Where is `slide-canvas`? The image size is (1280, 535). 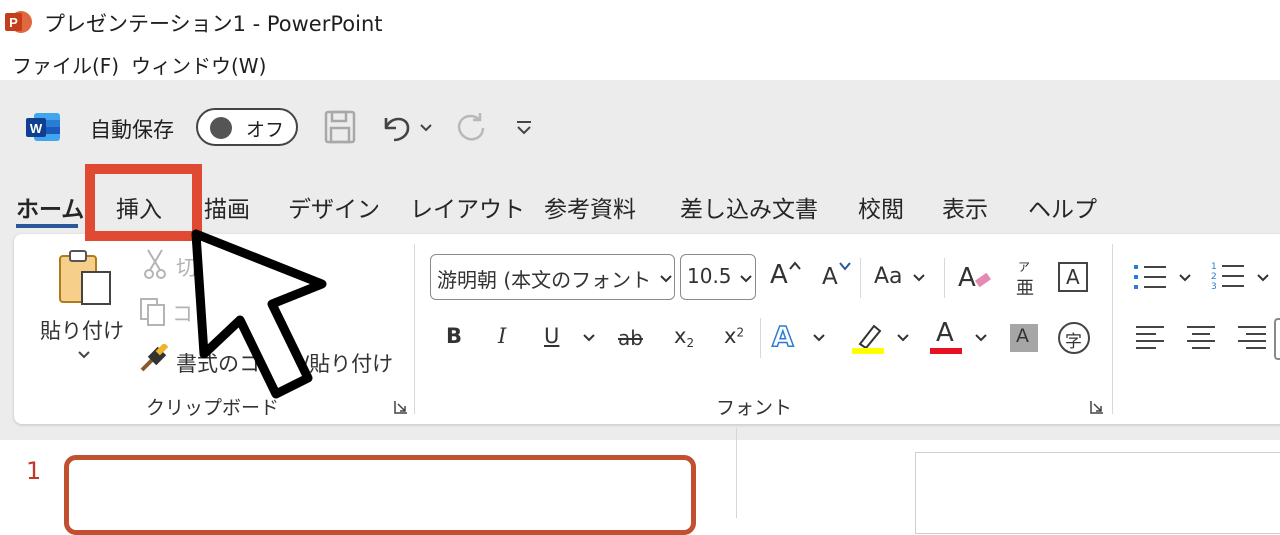 slide-canvas is located at coordinates (1097, 493).